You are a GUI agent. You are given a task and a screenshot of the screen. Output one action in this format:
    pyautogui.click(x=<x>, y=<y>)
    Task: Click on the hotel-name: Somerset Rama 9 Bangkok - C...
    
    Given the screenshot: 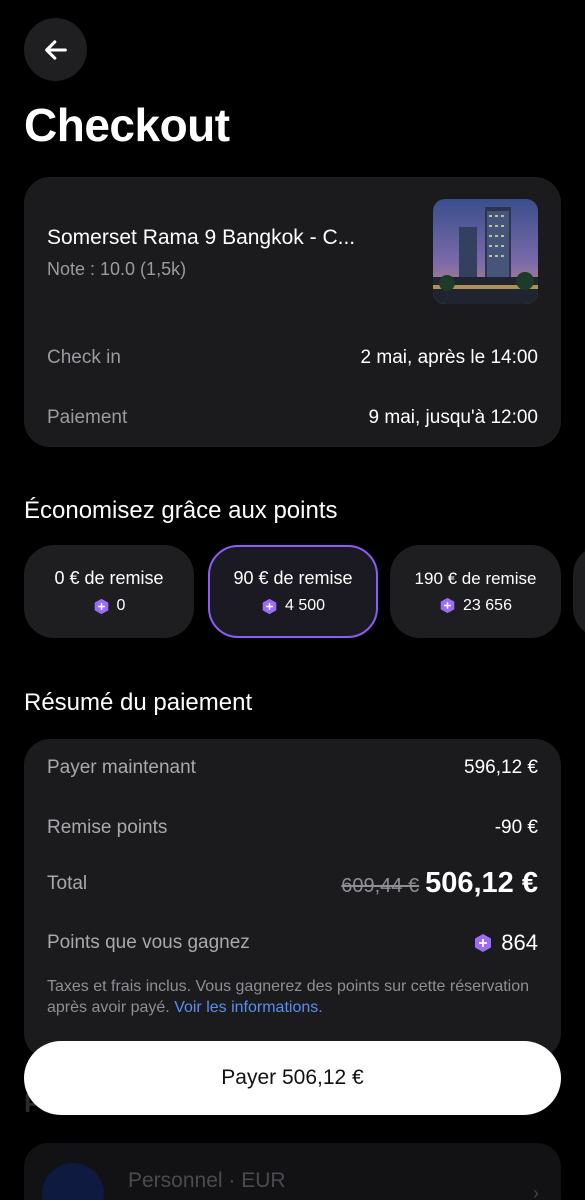 What is the action you would take?
    pyautogui.click(x=201, y=237)
    